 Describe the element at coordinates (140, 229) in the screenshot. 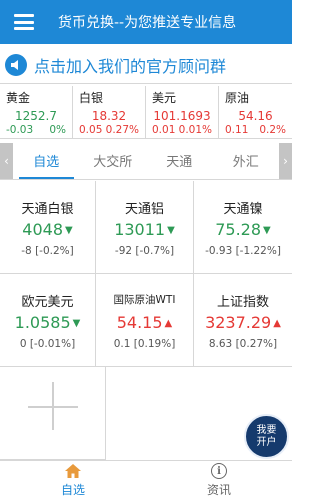

I see `quote-price: 13011` at that location.